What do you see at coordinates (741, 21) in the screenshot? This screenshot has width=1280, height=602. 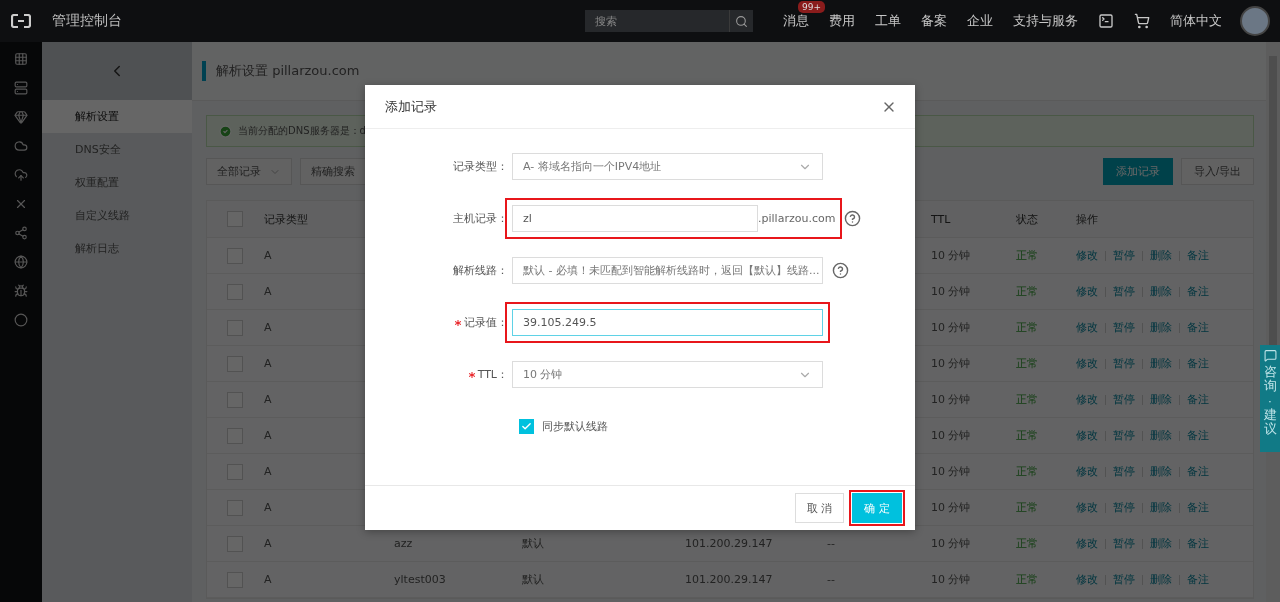 I see `search-icon` at bounding box center [741, 21].